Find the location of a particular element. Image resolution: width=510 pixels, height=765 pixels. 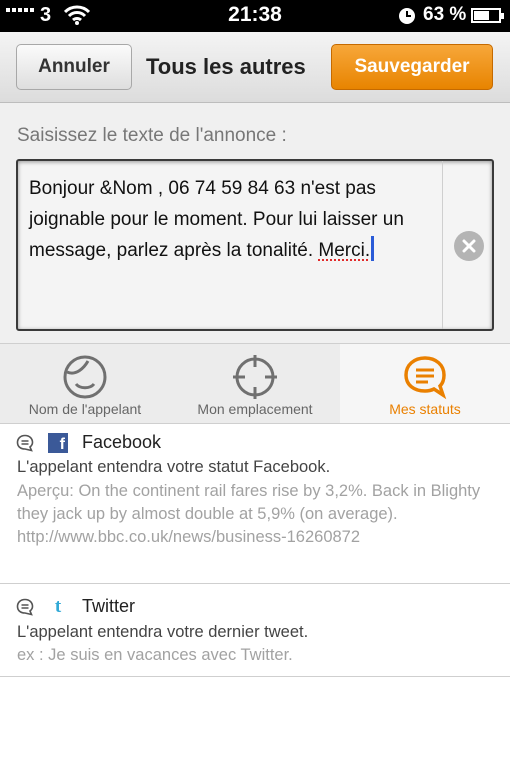

text-field-divider is located at coordinates (442, 245).